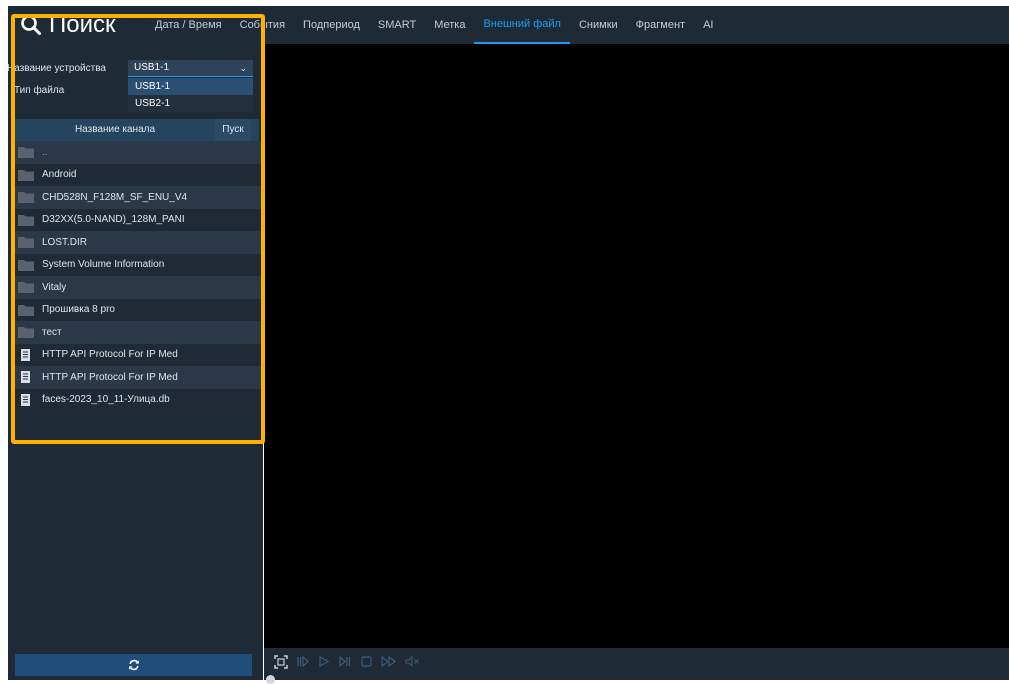  Describe the element at coordinates (139, 332) in the screenshot. I see `file-row: тест` at that location.